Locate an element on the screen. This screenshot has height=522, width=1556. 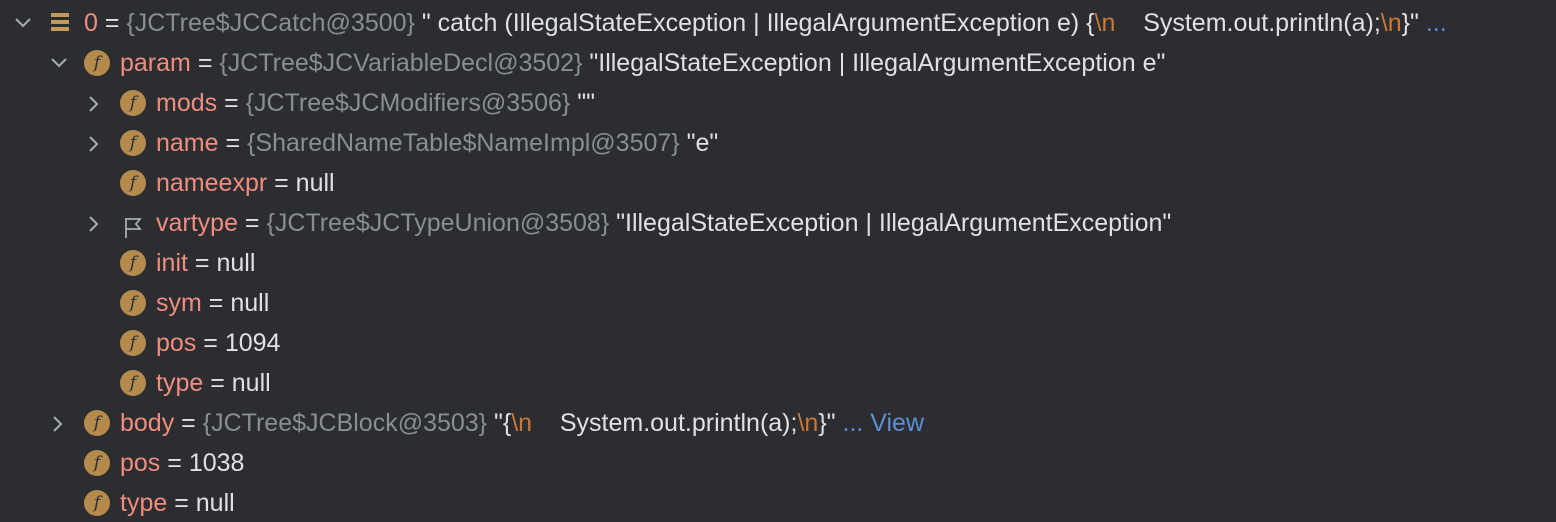
value-string: "e" is located at coordinates (699, 143).